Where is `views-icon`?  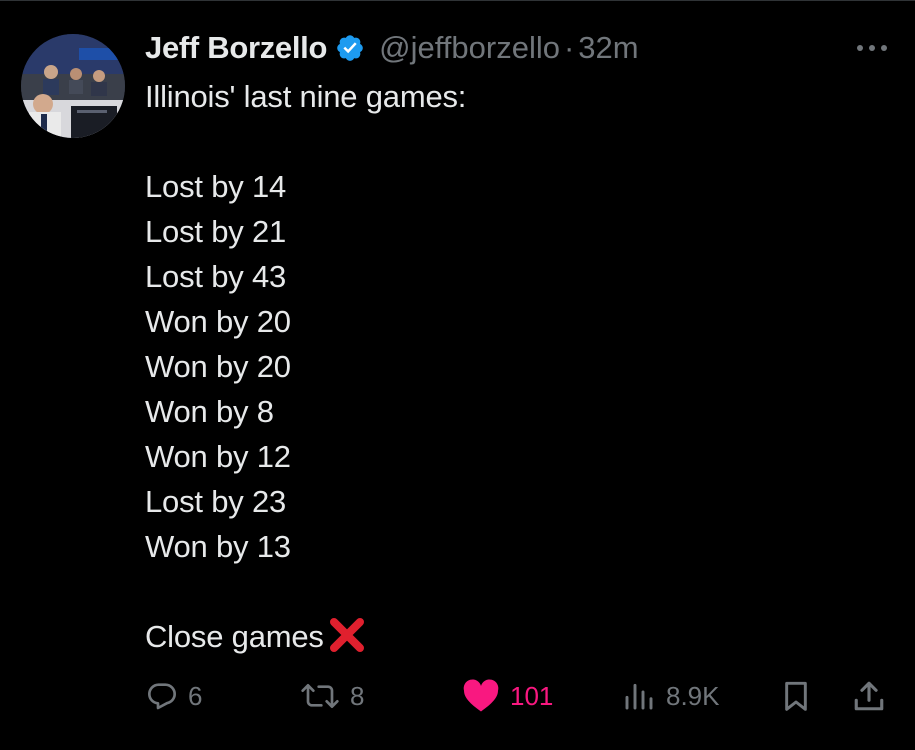 views-icon is located at coordinates (639, 696).